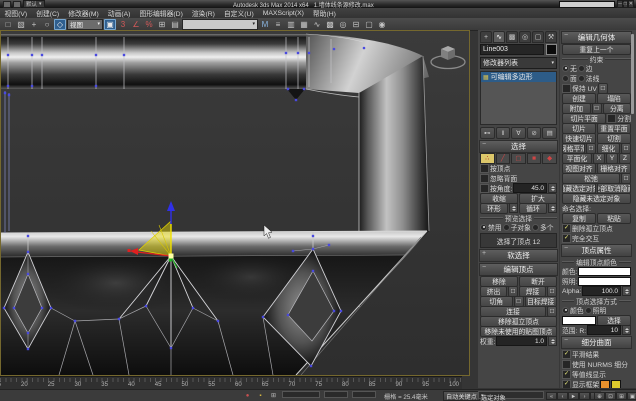 This screenshot has width=636, height=401. Describe the element at coordinates (301, 394) in the screenshot. I see `coordinate-x-field` at that location.